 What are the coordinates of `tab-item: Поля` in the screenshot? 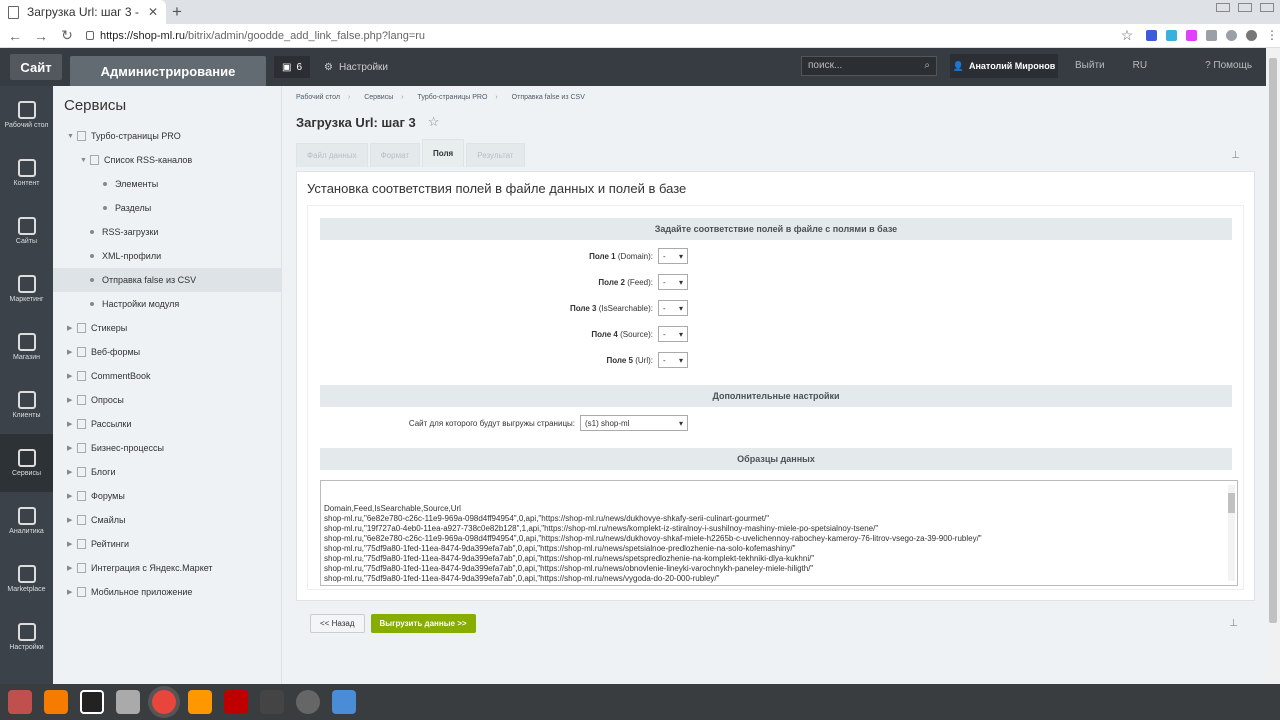 It's located at (443, 153).